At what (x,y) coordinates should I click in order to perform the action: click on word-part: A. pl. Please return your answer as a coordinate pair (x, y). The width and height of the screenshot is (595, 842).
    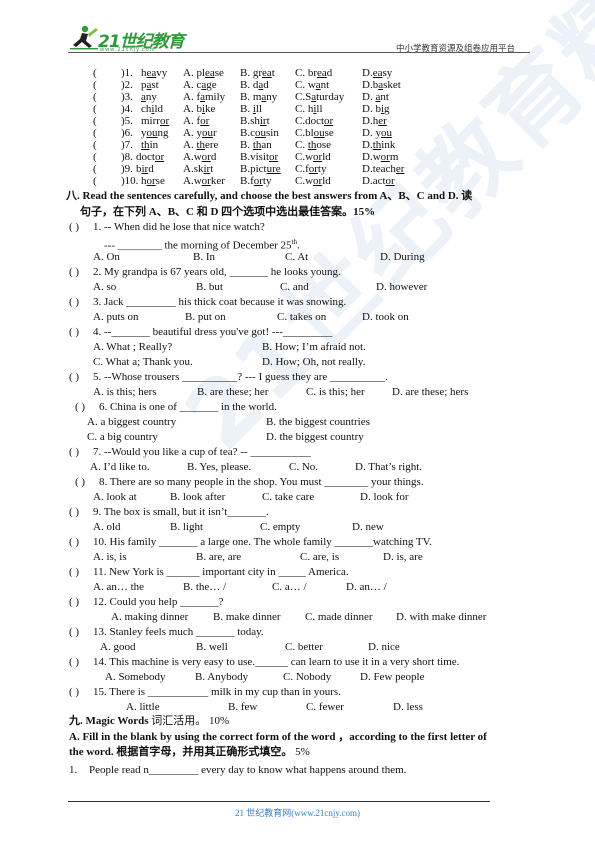
    Looking at the image, I should click on (194, 73).